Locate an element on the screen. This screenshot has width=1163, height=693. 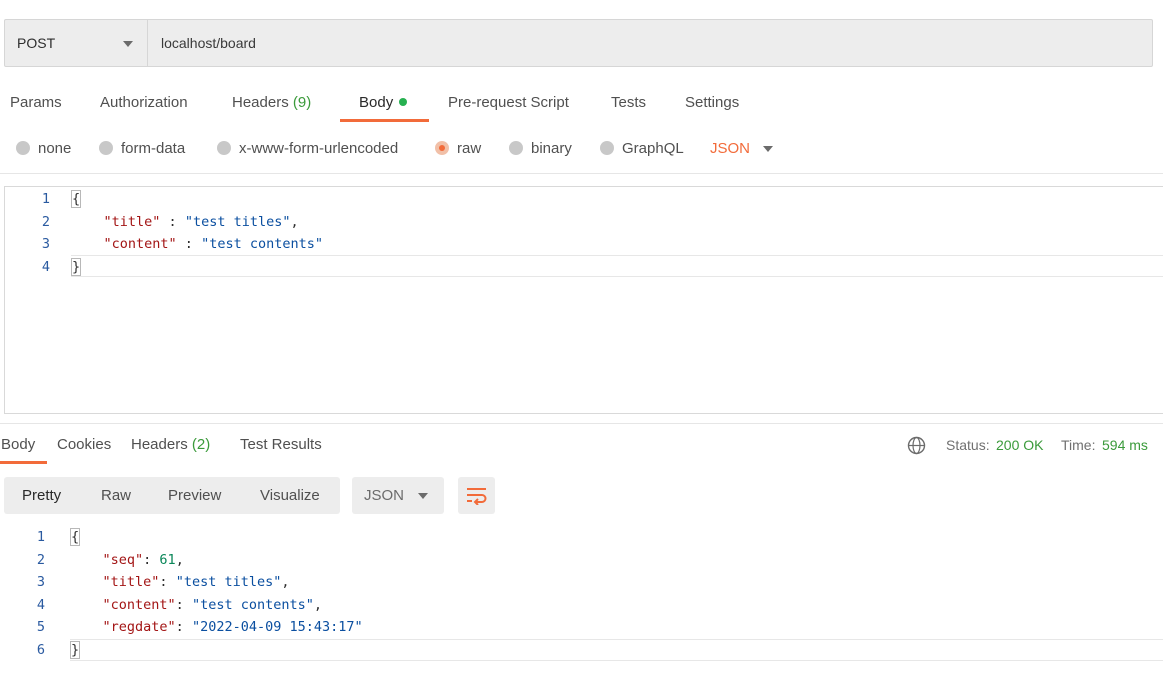
view-preview-button: Preview is located at coordinates (194, 495).